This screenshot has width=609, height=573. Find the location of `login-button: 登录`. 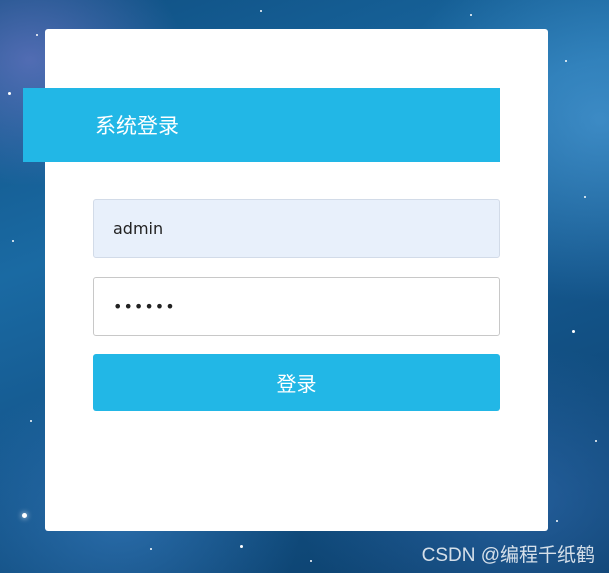

login-button: 登录 is located at coordinates (296, 382).